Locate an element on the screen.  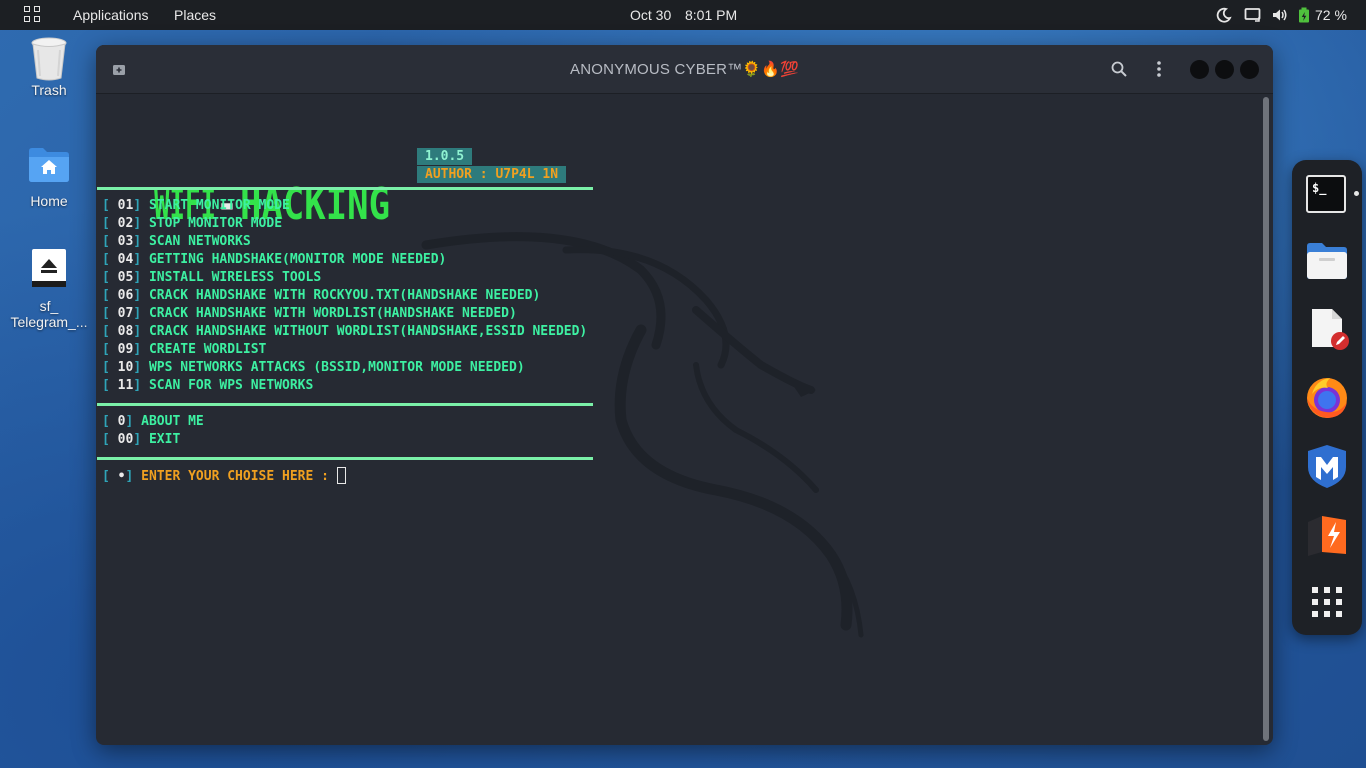
menu-number: 08 is located at coordinates (125, 331).